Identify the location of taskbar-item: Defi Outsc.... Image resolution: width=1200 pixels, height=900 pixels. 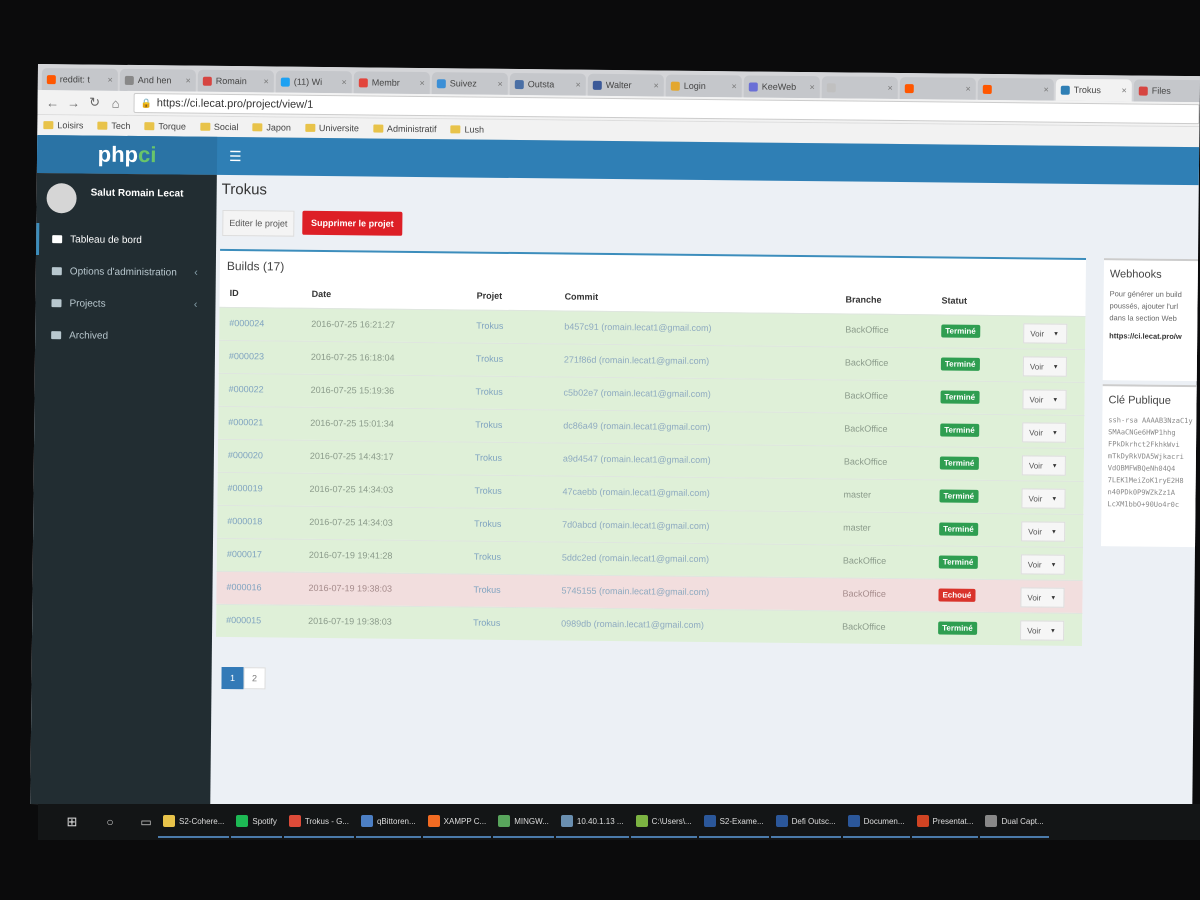
(805, 822).